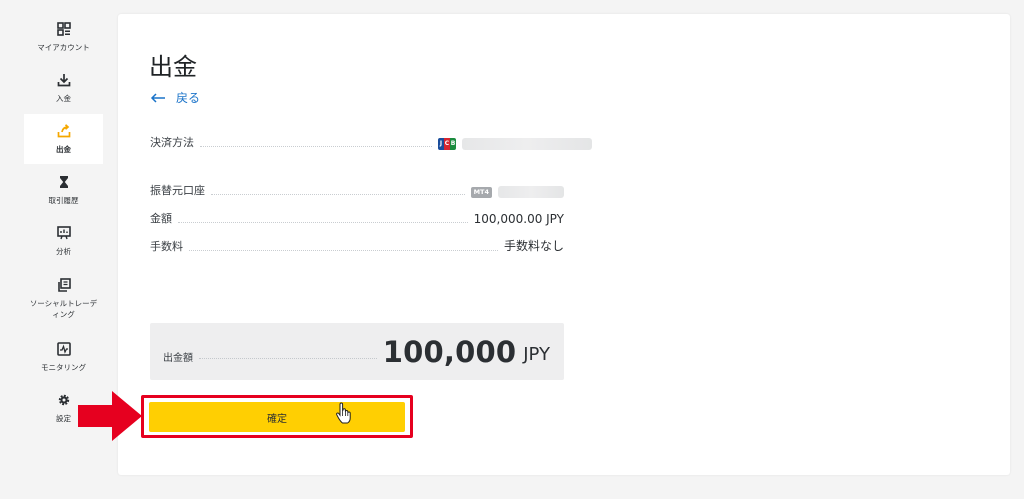 Image resolution: width=1024 pixels, height=499 pixels. Describe the element at coordinates (63, 418) in the screenshot. I see `sidebar-item-label: 設定` at that location.